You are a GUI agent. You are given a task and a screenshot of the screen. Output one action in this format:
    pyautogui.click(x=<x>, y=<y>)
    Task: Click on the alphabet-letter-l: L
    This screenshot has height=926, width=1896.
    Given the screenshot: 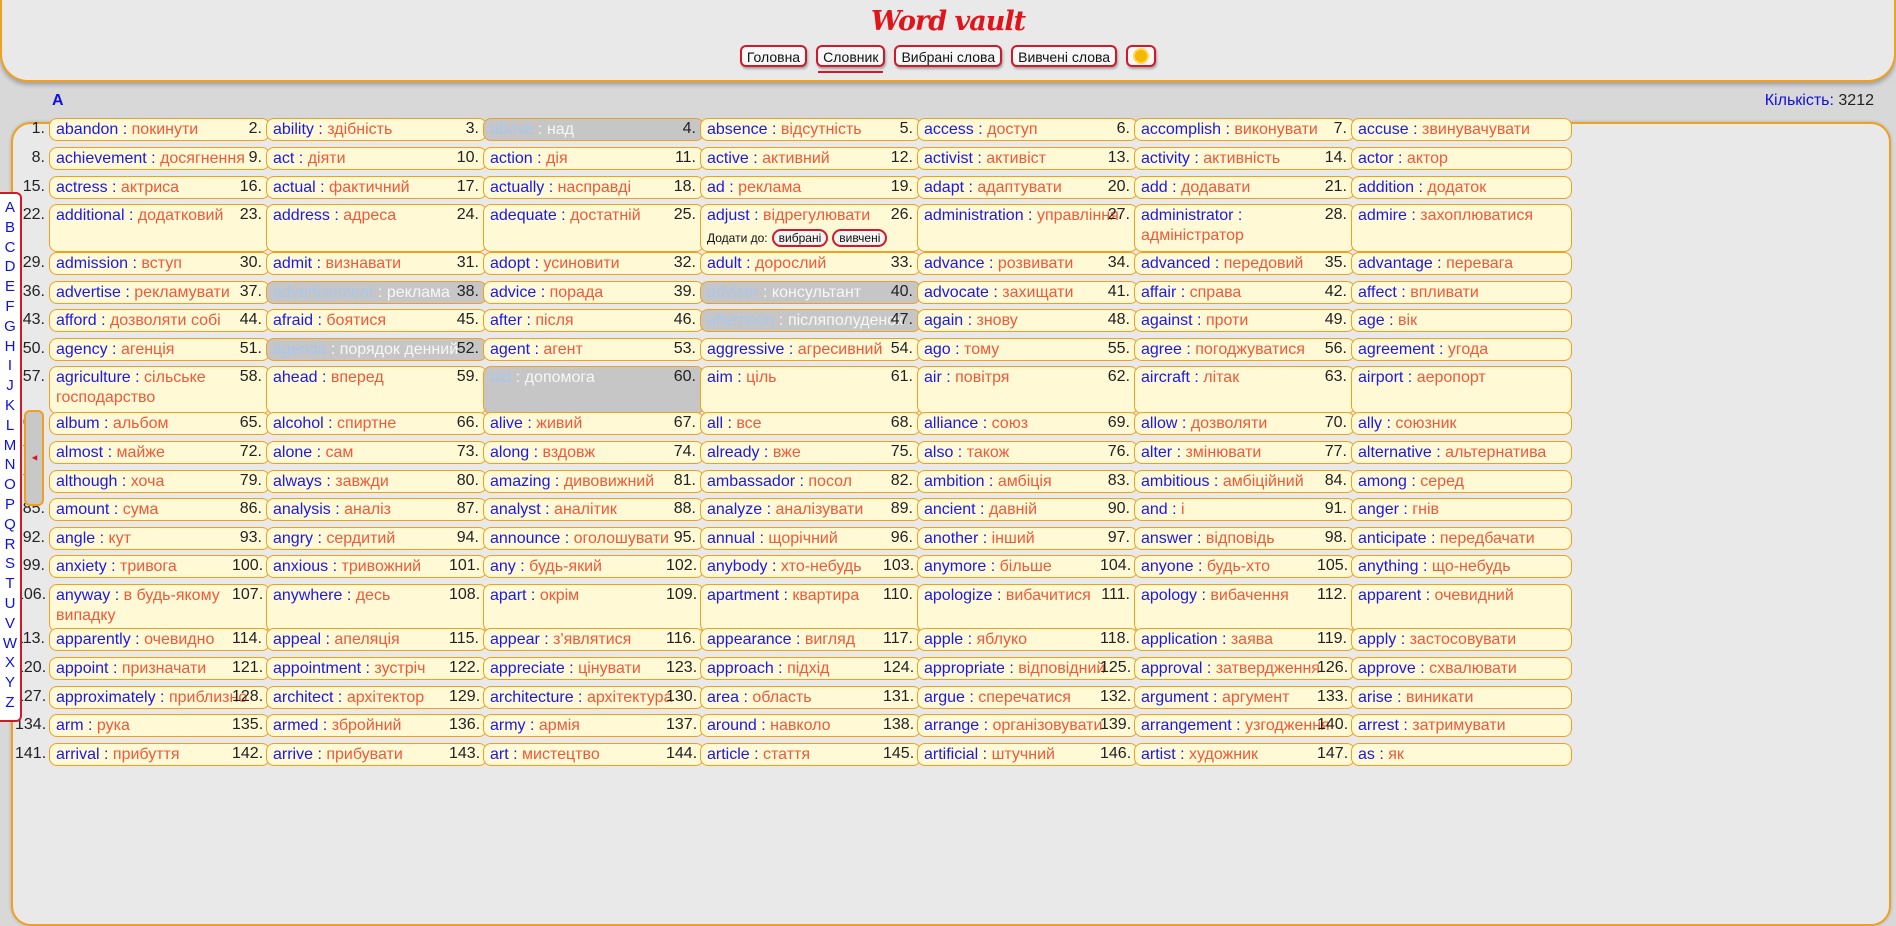 What is the action you would take?
    pyautogui.click(x=10, y=426)
    